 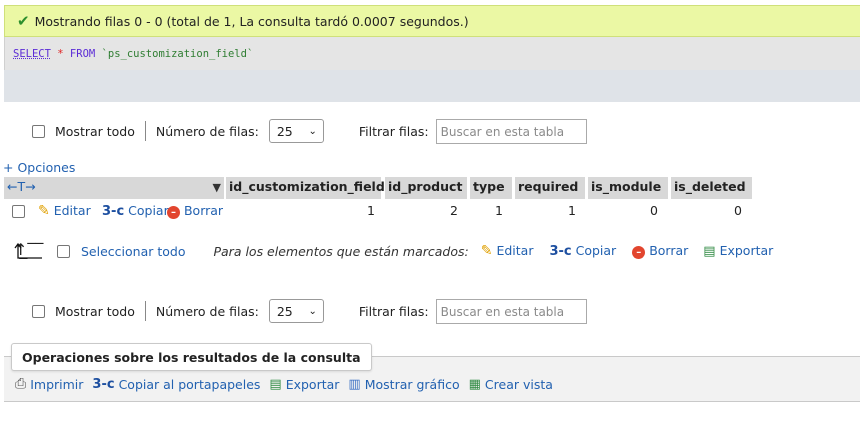 I want to click on row-edit-button: ✎ Editar, so click(x=64, y=212).